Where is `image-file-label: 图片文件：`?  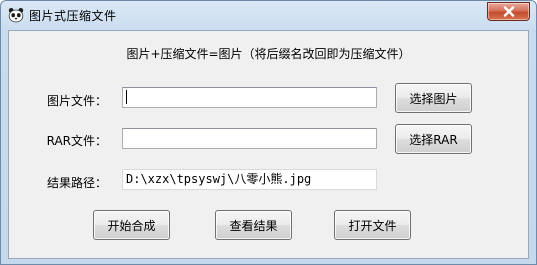 image-file-label: 图片文件： is located at coordinates (76, 101).